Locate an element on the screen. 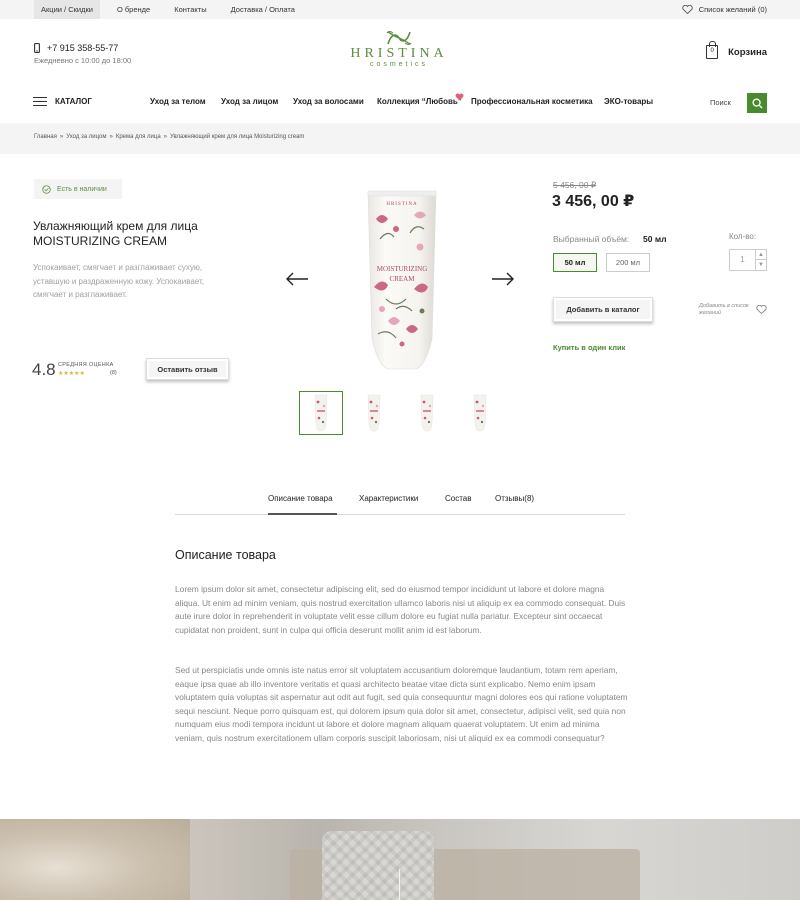 This screenshot has height=900, width=800. price: 3 456, 00 ₽ is located at coordinates (593, 201).